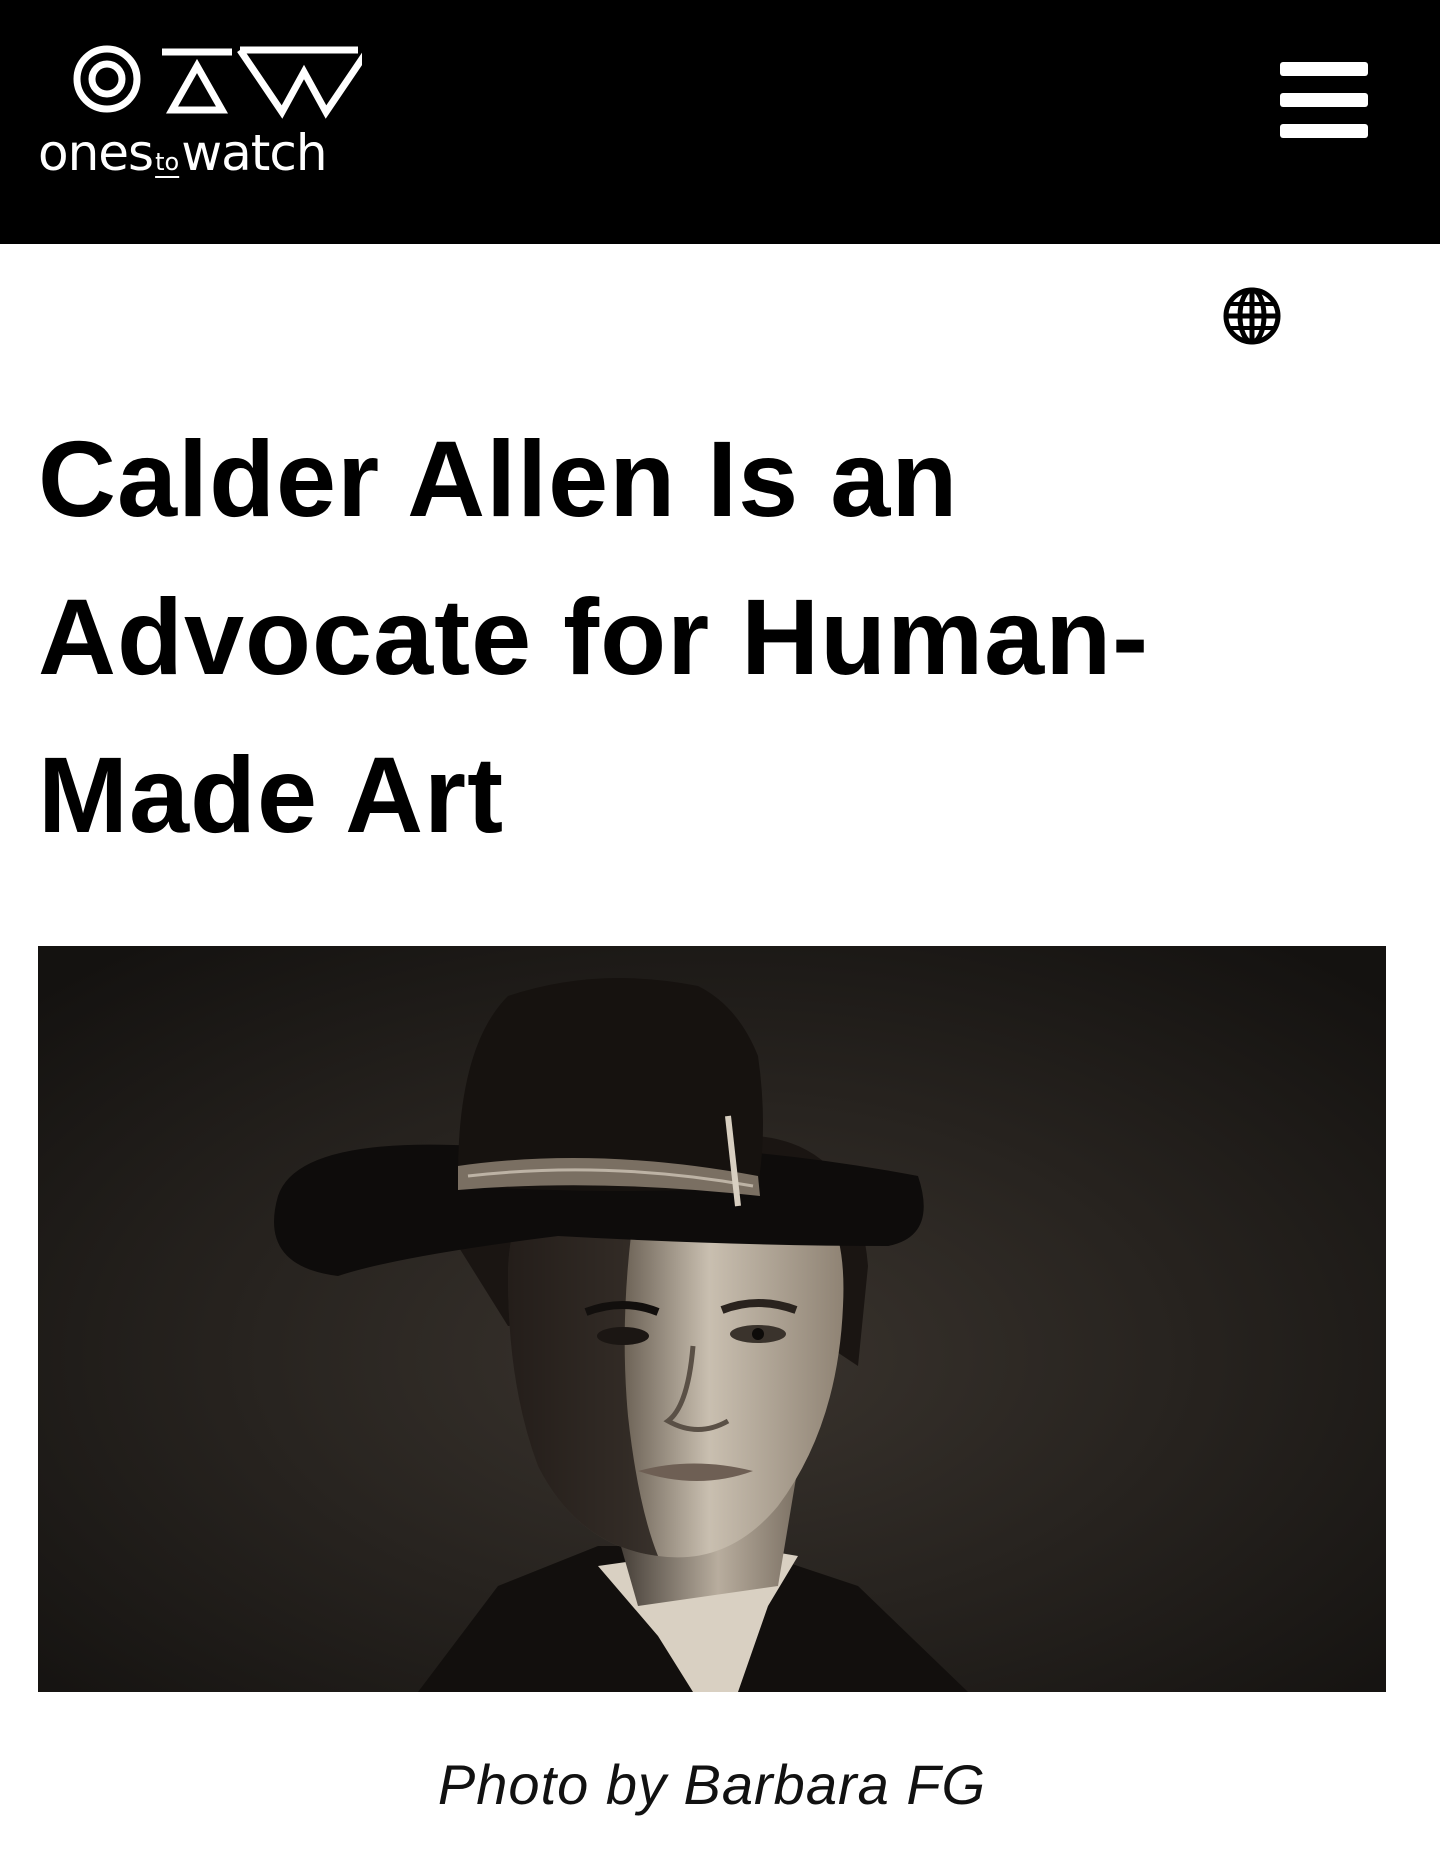  I want to click on menu-button, so click(1324, 100).